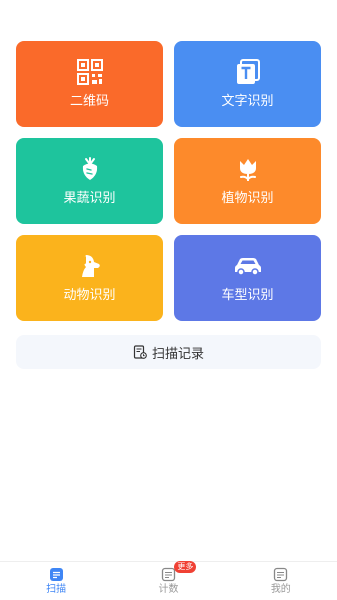 The height and width of the screenshot is (600, 337). I want to click on profile-tab-icon, so click(281, 574).